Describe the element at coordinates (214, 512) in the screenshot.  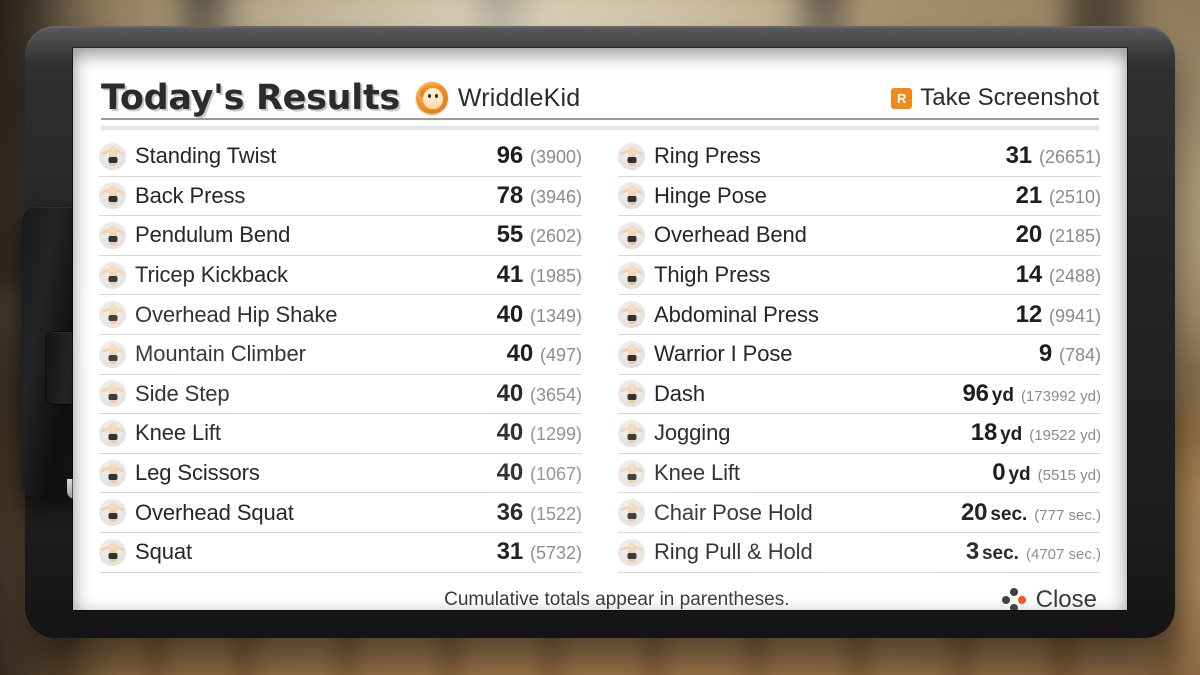
I see `exercise-name: Overhead Squat` at that location.